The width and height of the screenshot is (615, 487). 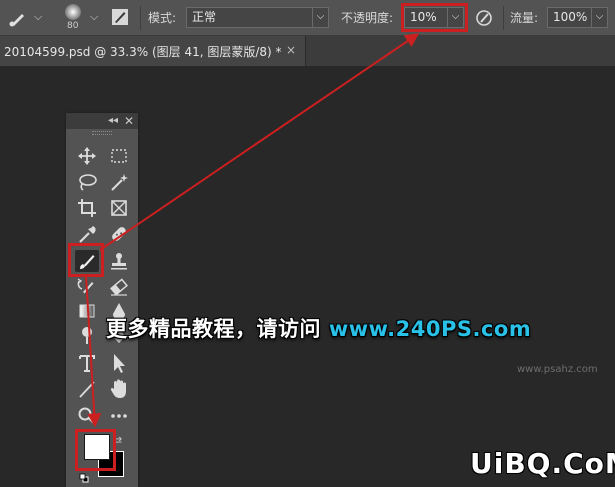 I want to click on brush-preset-caret: ⌵, so click(x=38, y=17).